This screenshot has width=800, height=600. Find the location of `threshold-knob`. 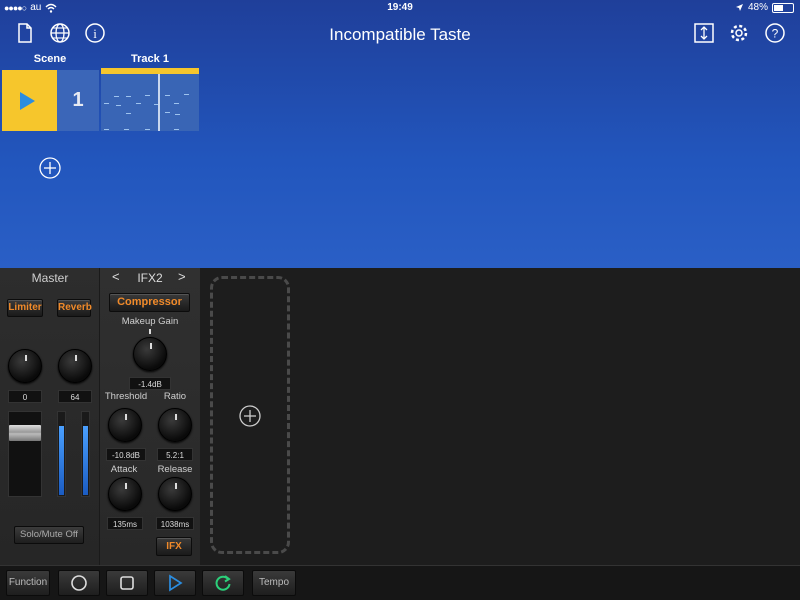

threshold-knob is located at coordinates (125, 425).